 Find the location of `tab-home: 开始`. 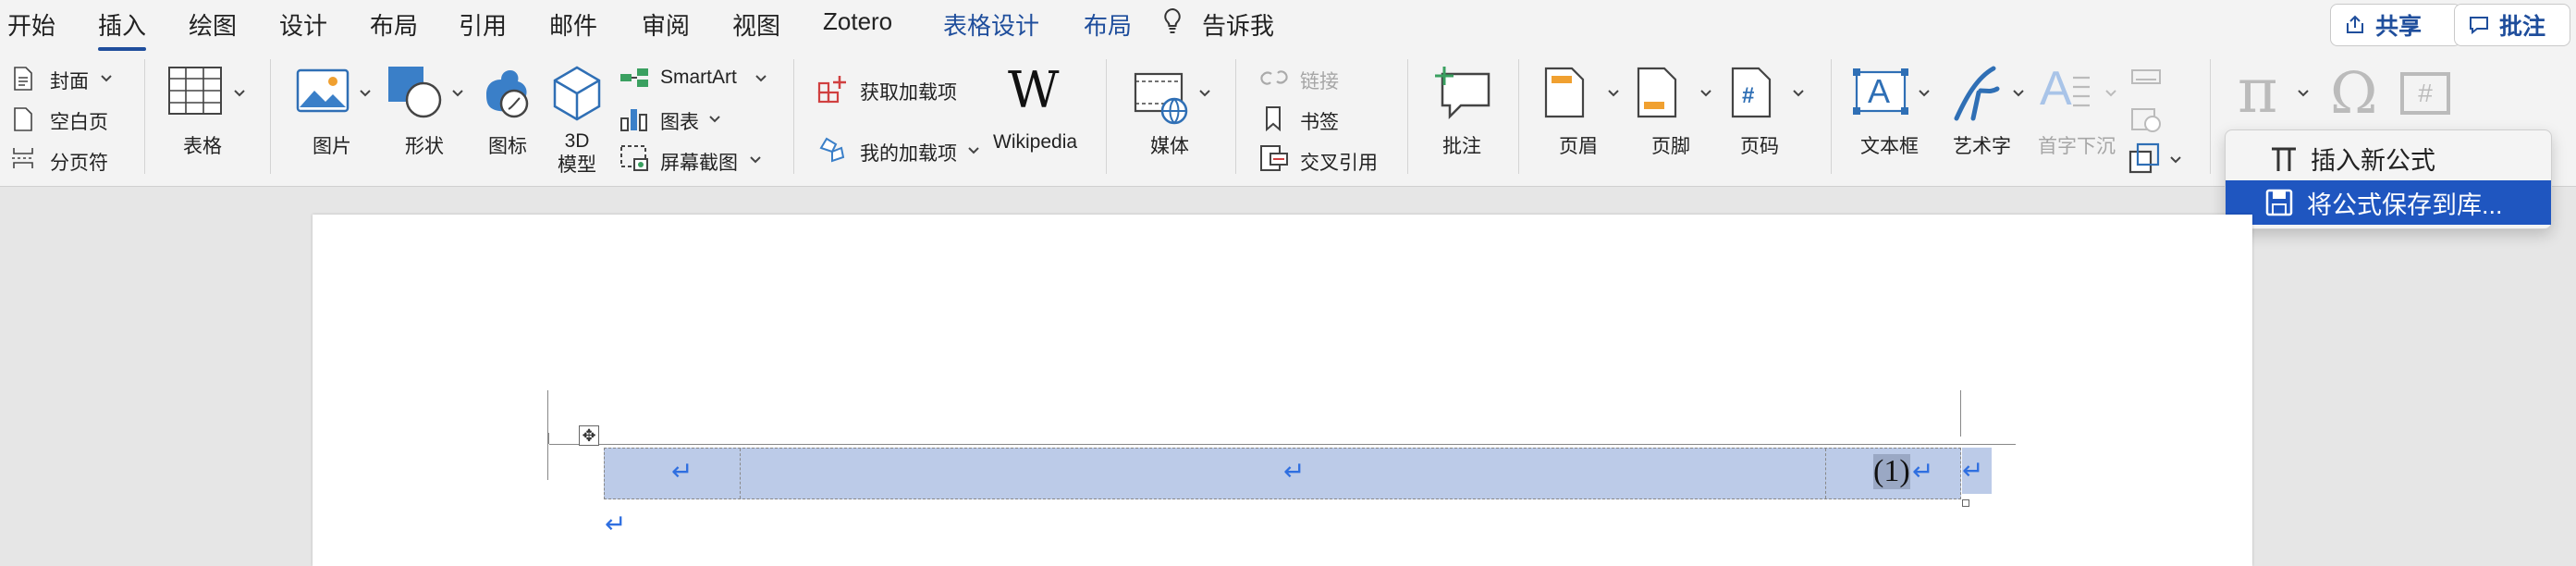

tab-home: 开始 is located at coordinates (31, 24).